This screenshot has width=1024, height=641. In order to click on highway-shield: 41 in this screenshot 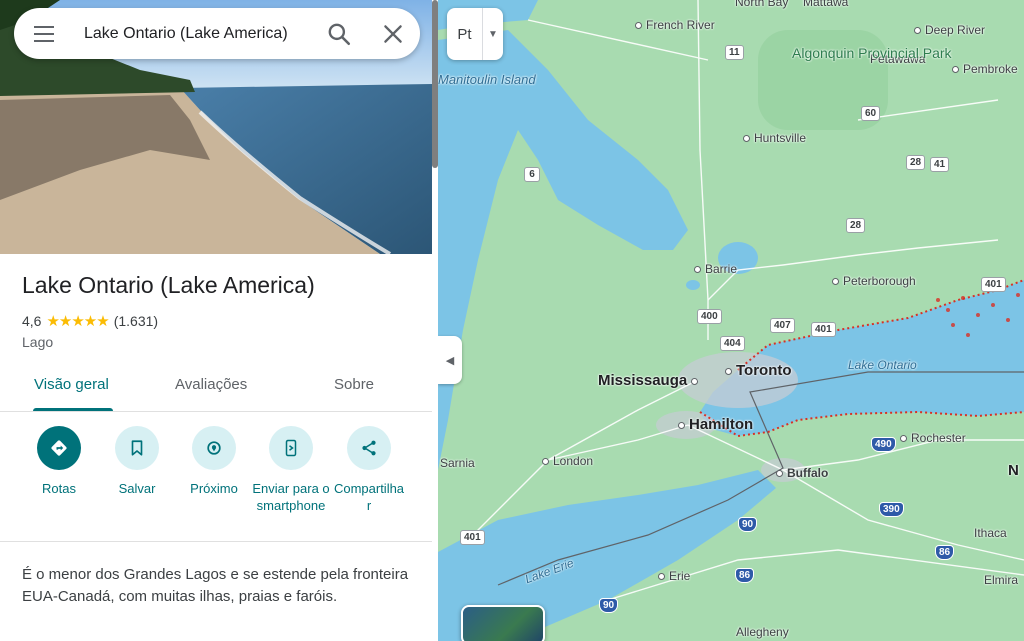, I will do `click(940, 164)`.